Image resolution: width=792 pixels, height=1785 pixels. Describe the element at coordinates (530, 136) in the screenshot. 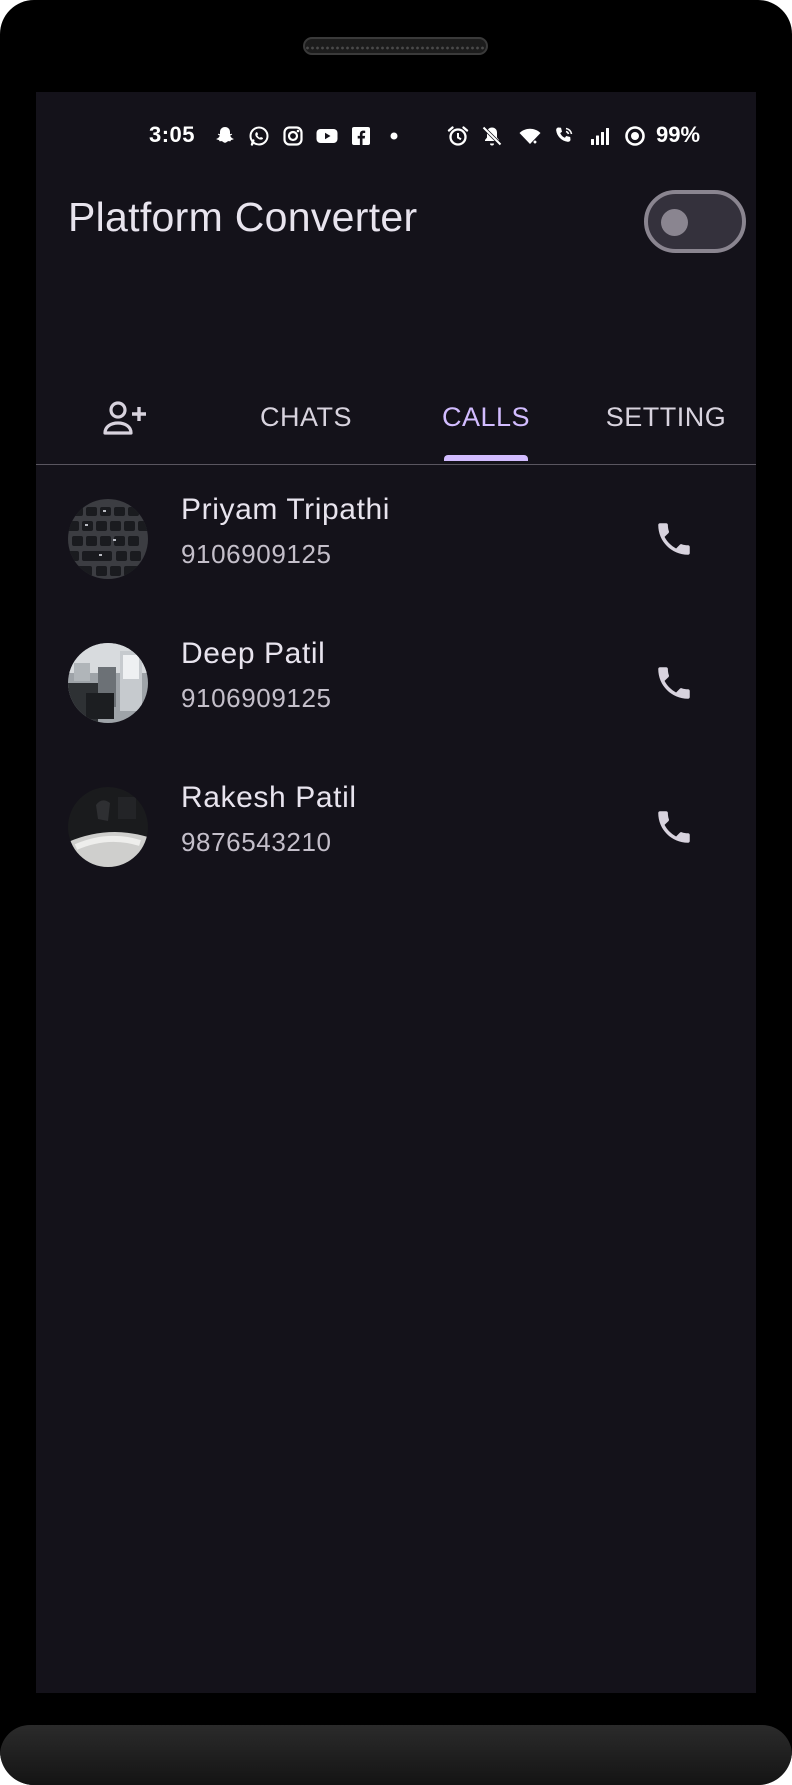

I see `wifi-icon` at that location.